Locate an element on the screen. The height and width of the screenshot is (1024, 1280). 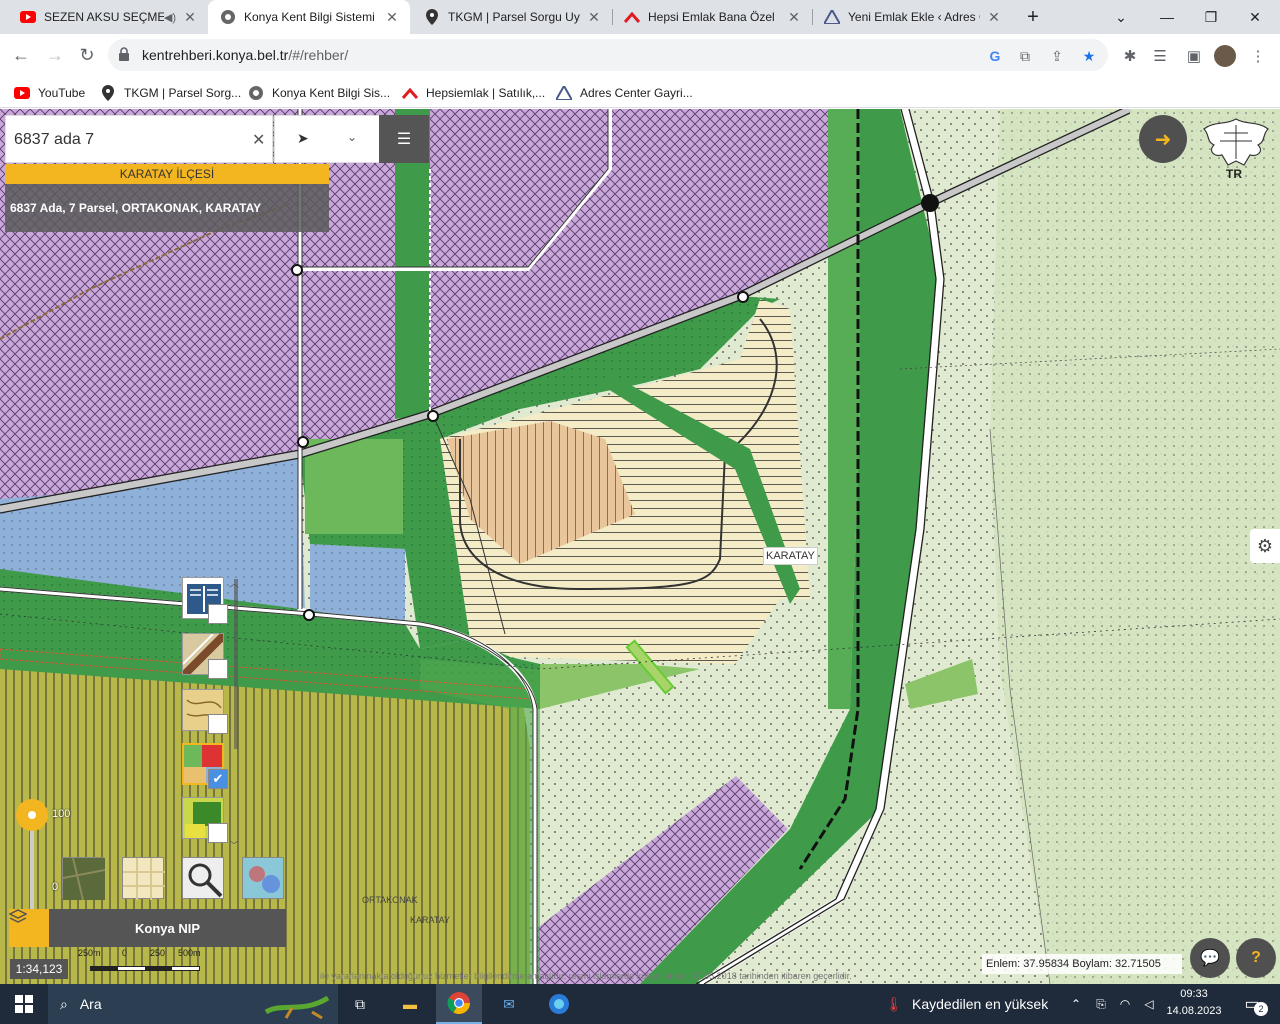
help-button: ? is located at coordinates (1256, 958).